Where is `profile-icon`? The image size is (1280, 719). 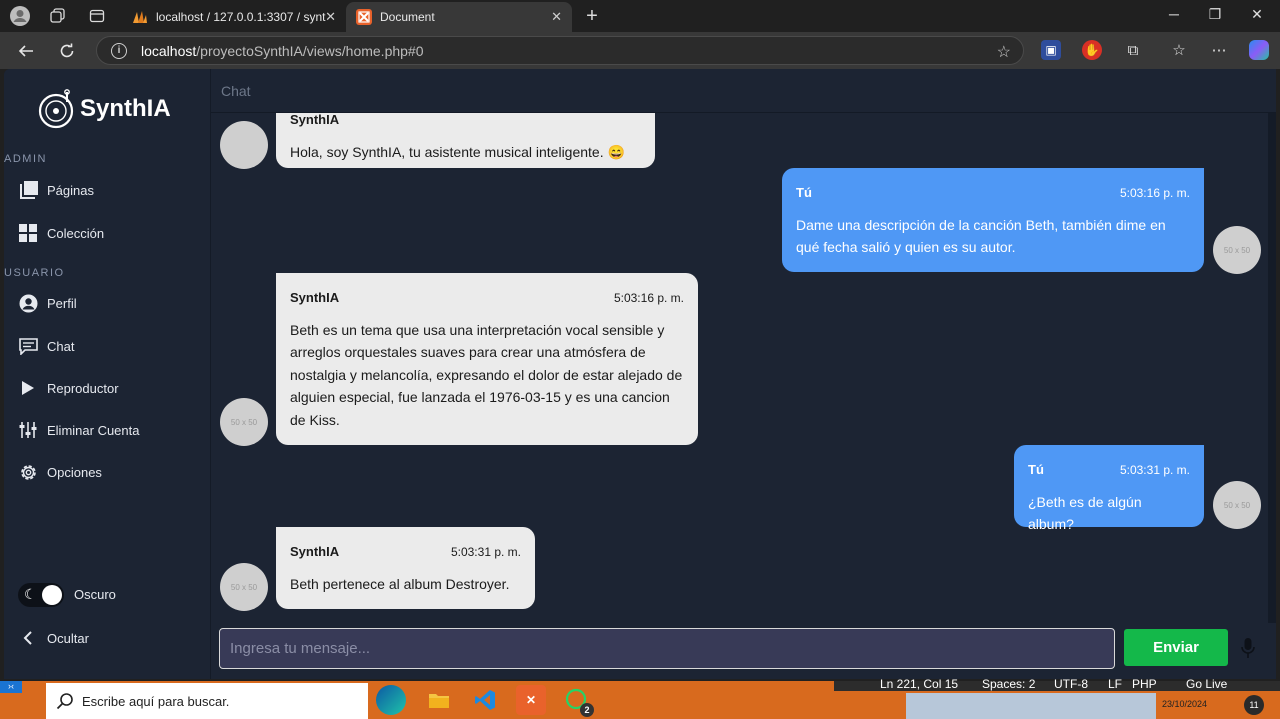
profile-icon is located at coordinates (20, 16).